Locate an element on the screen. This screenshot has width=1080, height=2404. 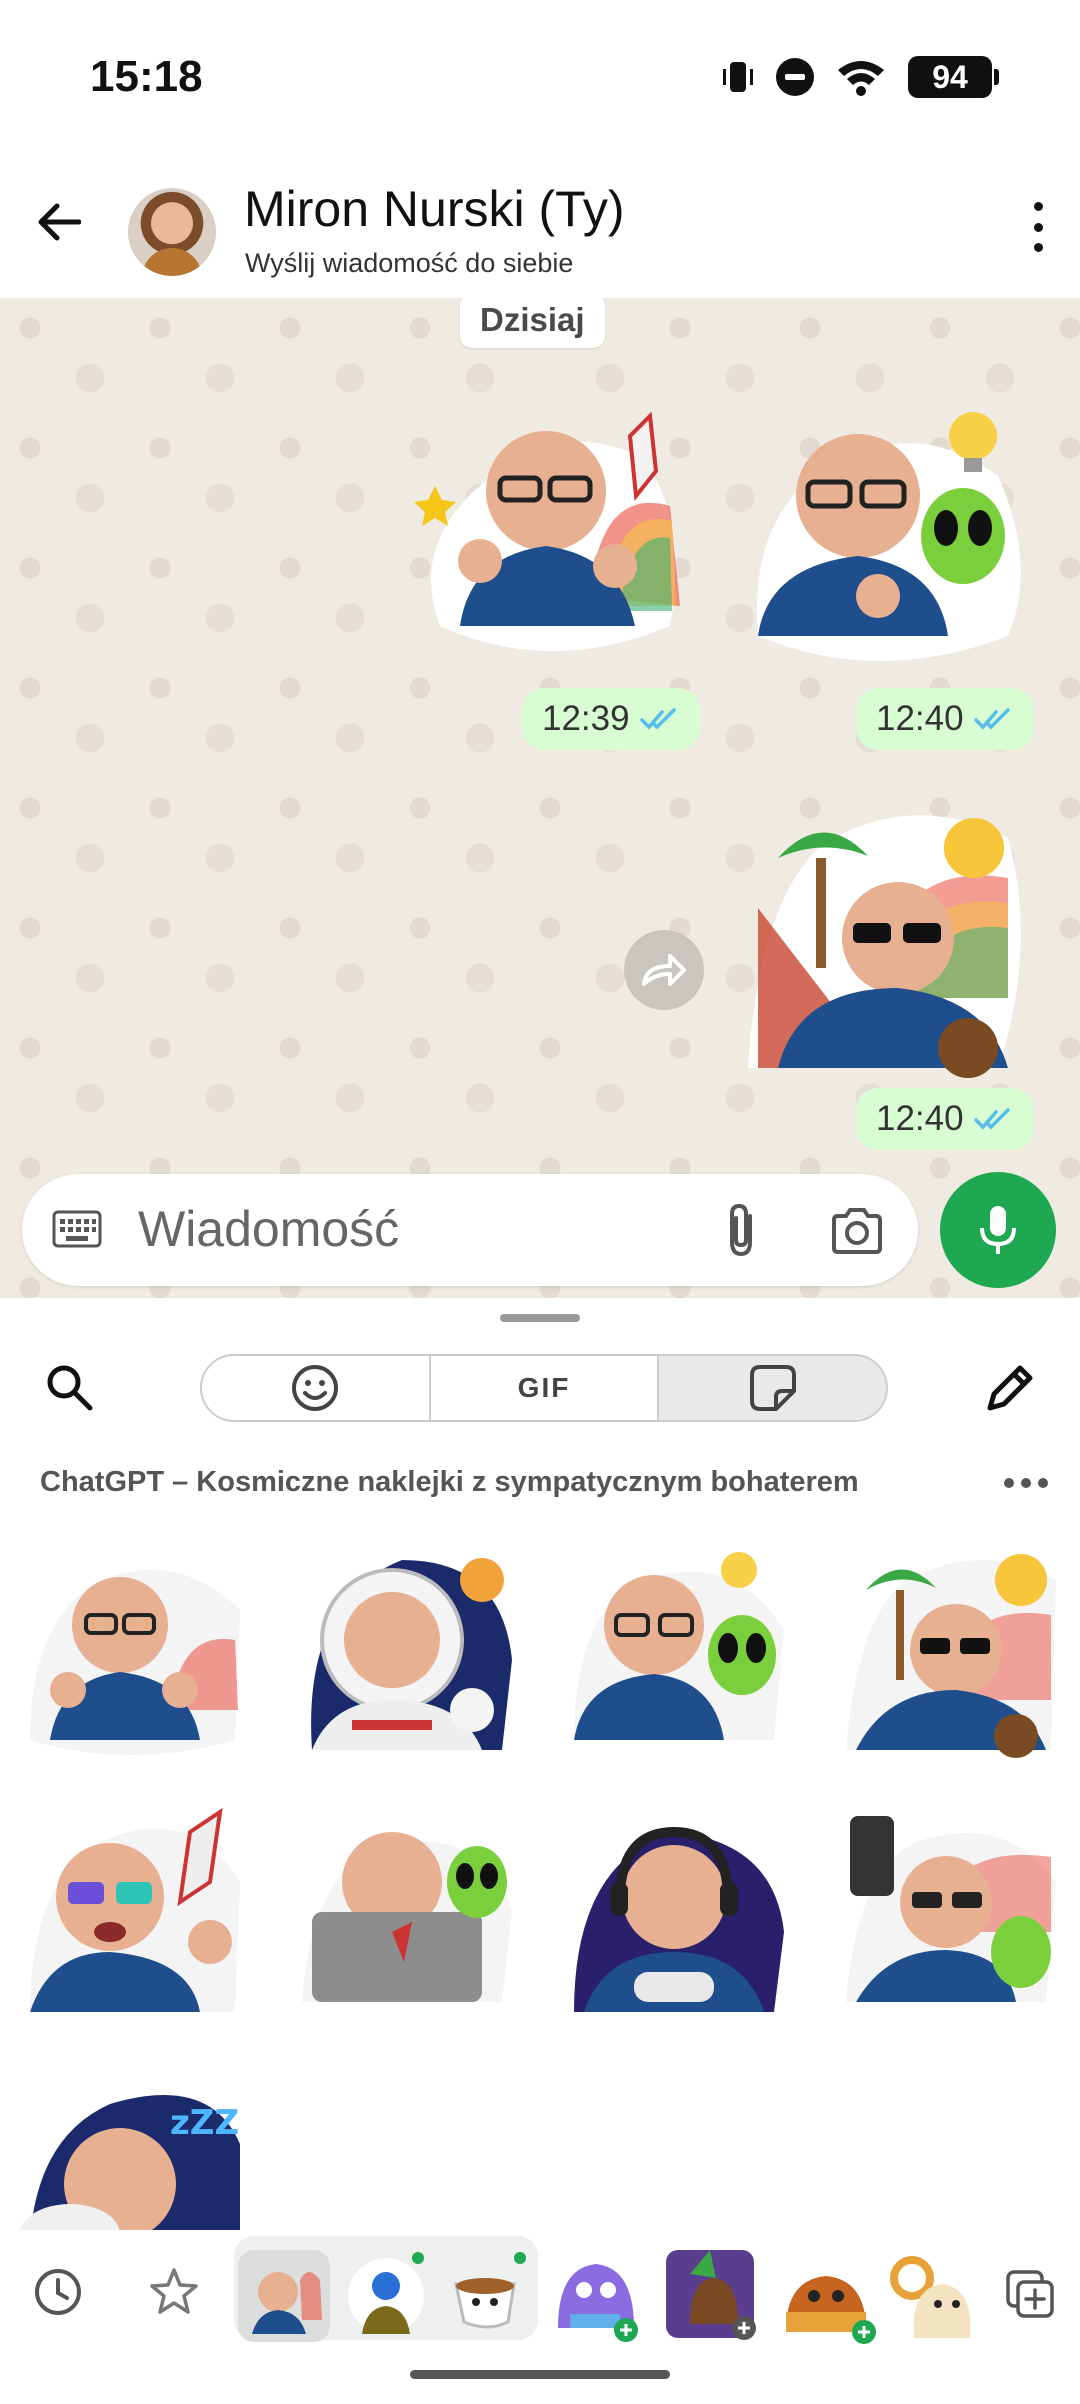
avatar is located at coordinates (172, 232).